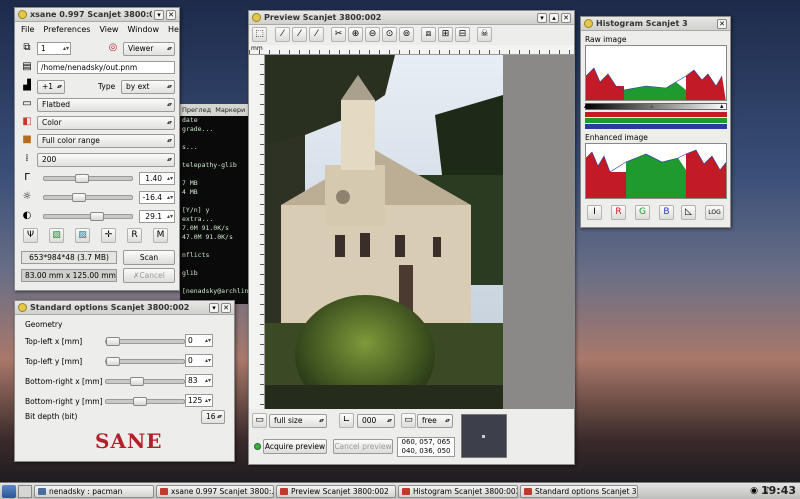  What do you see at coordinates (79, 197) in the screenshot?
I see `brightness-slider-knob` at bounding box center [79, 197].